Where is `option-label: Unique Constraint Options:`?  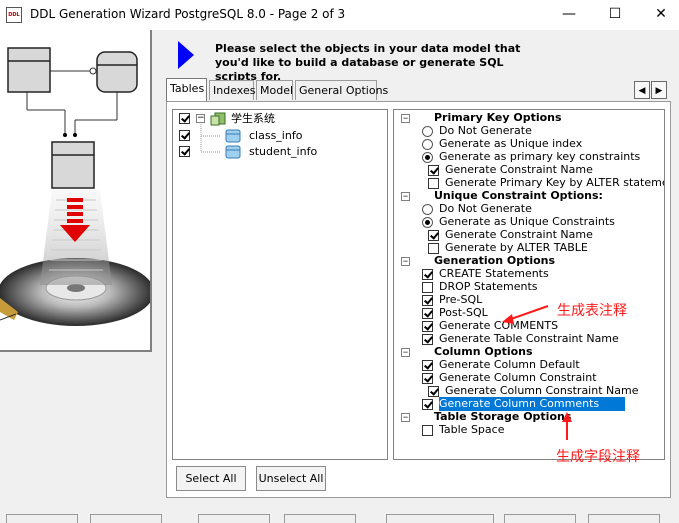 option-label: Unique Constraint Options: is located at coordinates (518, 195).